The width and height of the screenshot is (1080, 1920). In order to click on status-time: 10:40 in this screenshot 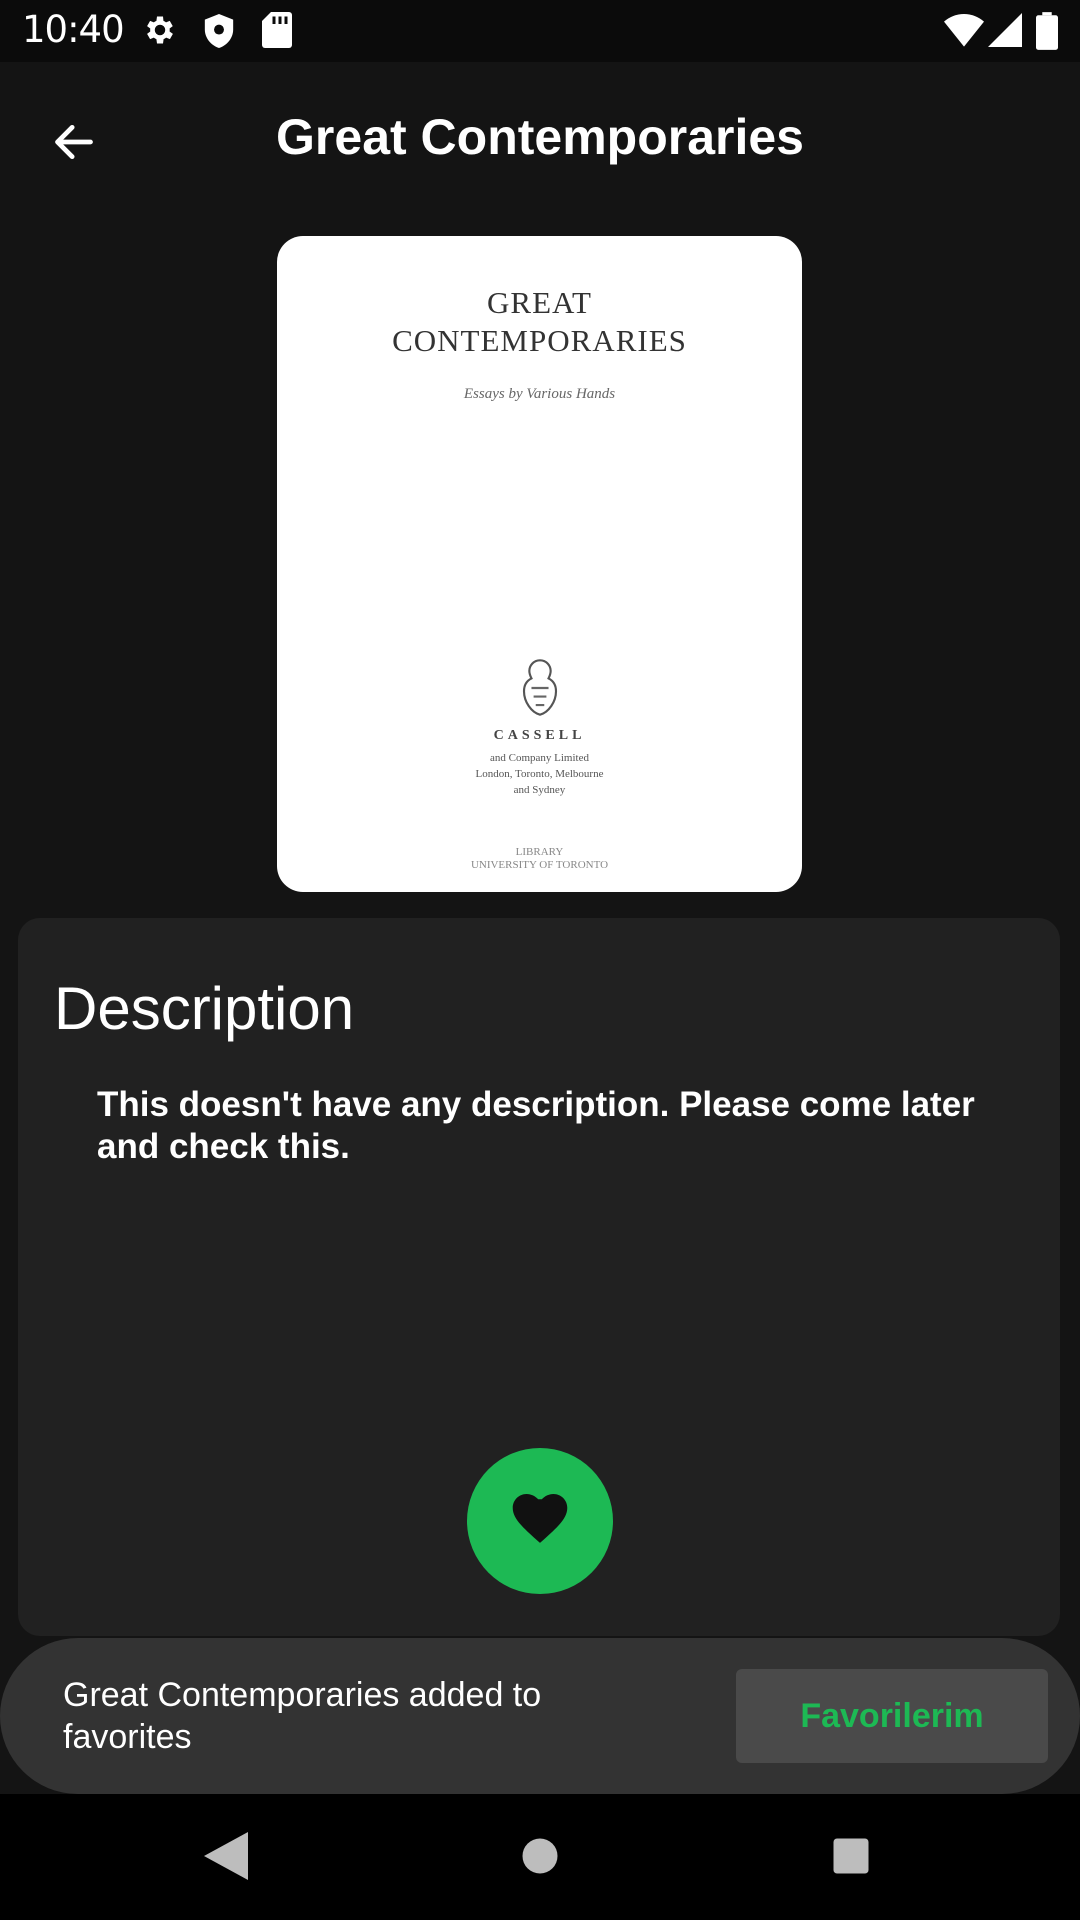, I will do `click(73, 29)`.